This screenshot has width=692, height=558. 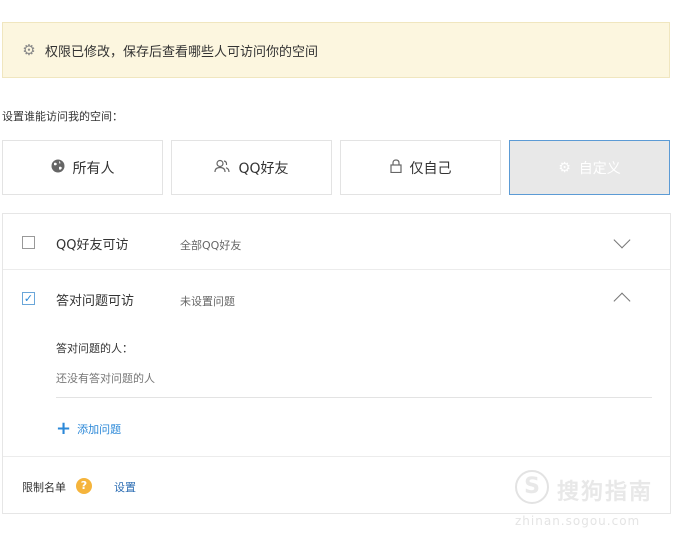 I want to click on divider, so click(x=354, y=397).